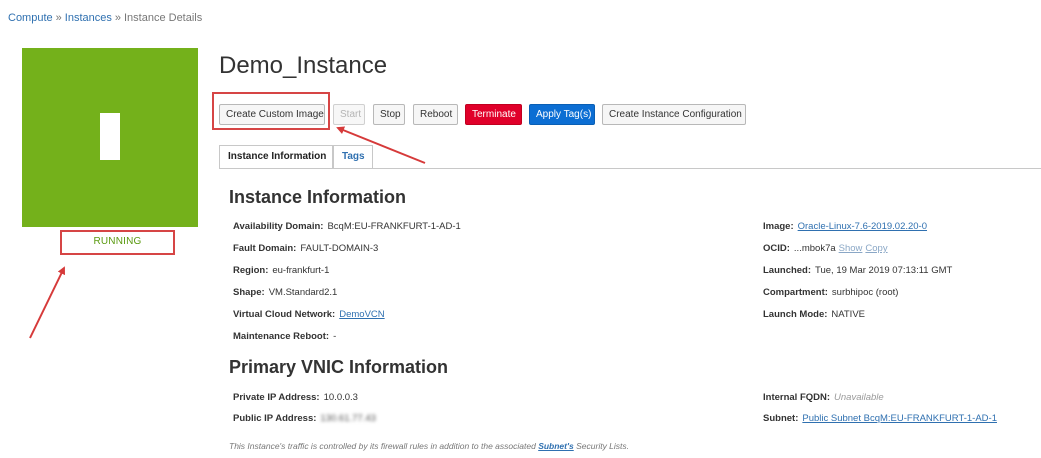 The width and height of the screenshot is (1041, 458). I want to click on breadcrumb-compute-link: Compute, so click(30, 18).